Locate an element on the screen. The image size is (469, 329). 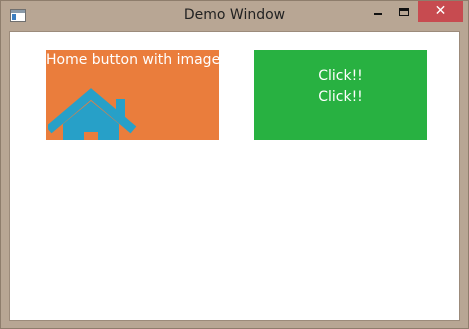
maximize-button is located at coordinates (404, 12).